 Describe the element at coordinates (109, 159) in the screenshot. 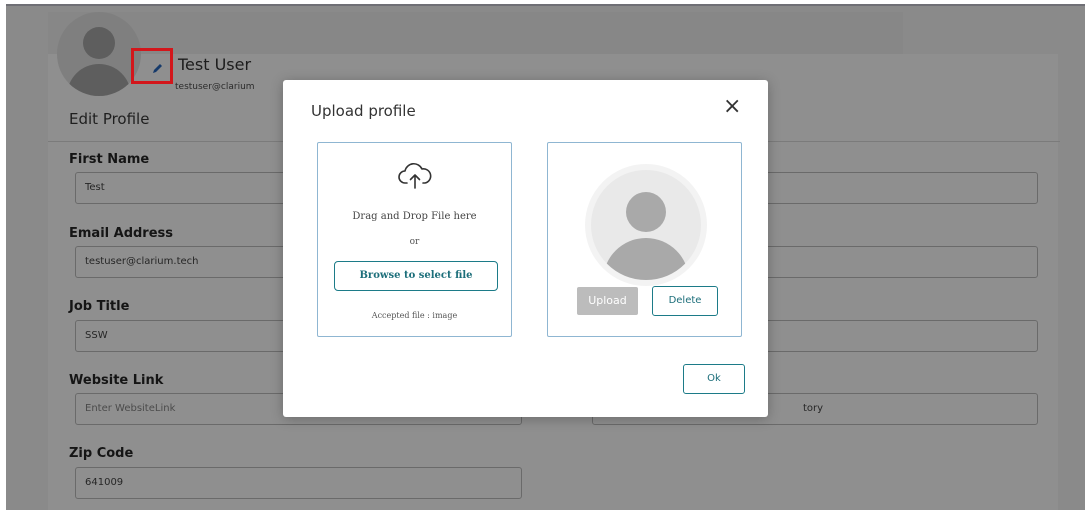

I see `first-name-label: First Name` at that location.